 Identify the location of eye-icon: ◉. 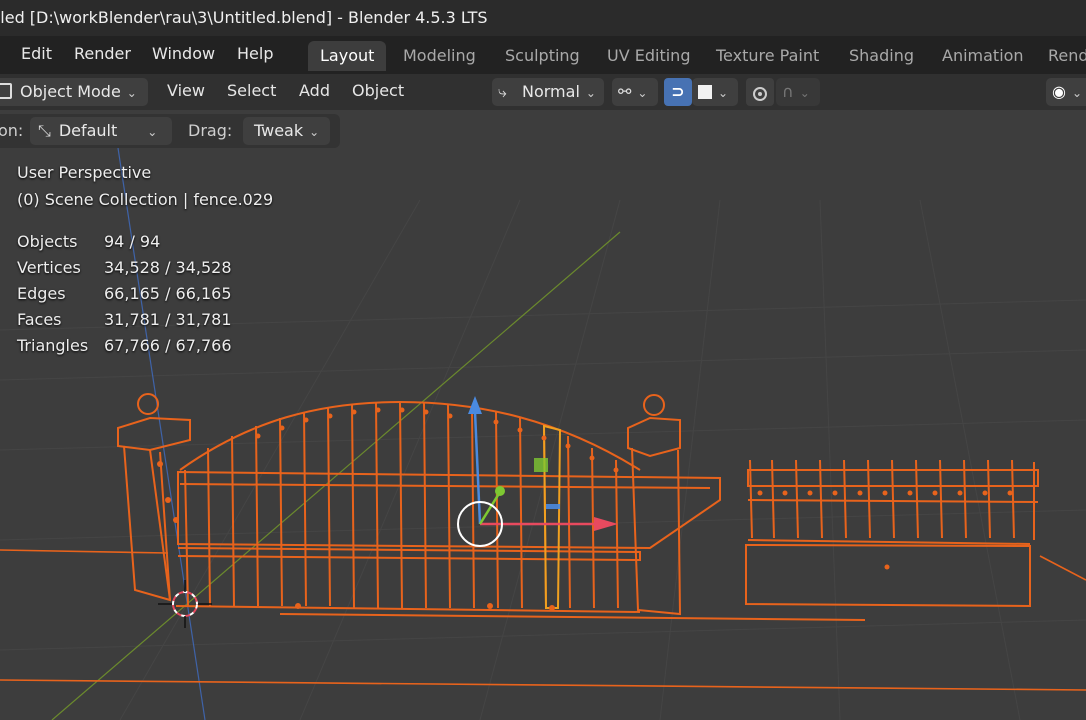
(1059, 91).